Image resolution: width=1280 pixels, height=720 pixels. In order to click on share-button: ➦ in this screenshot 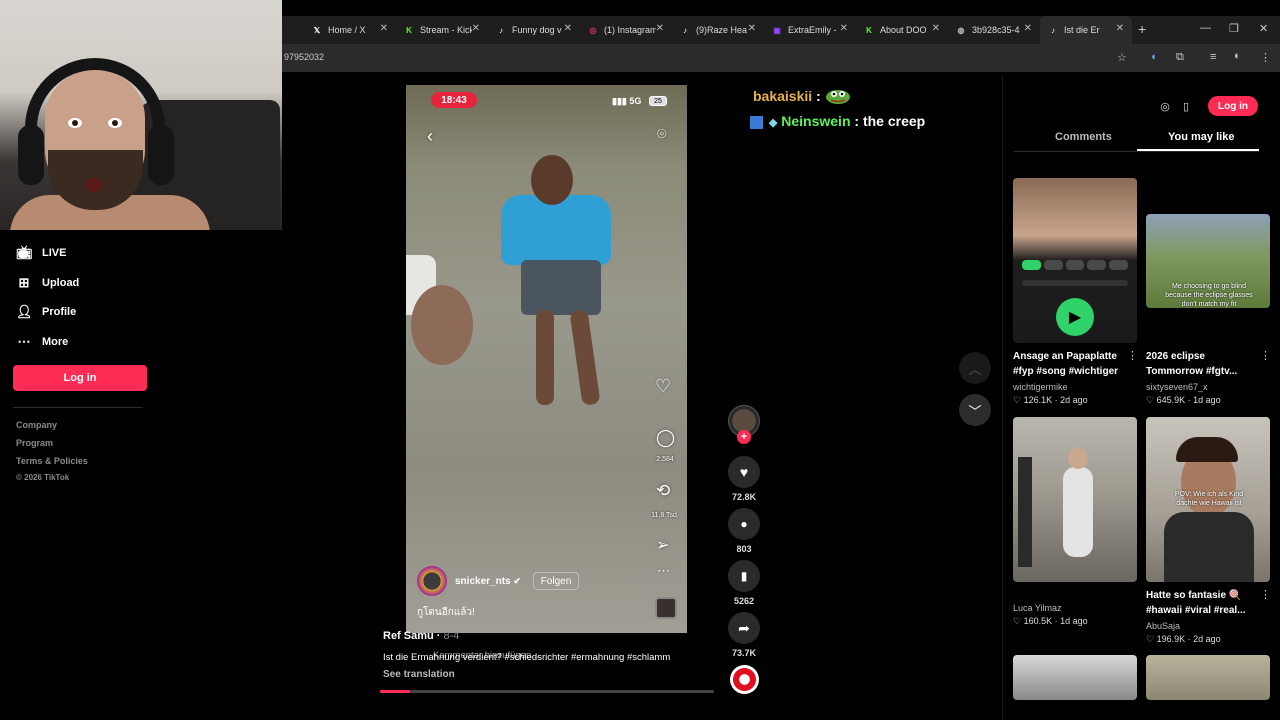, I will do `click(744, 628)`.